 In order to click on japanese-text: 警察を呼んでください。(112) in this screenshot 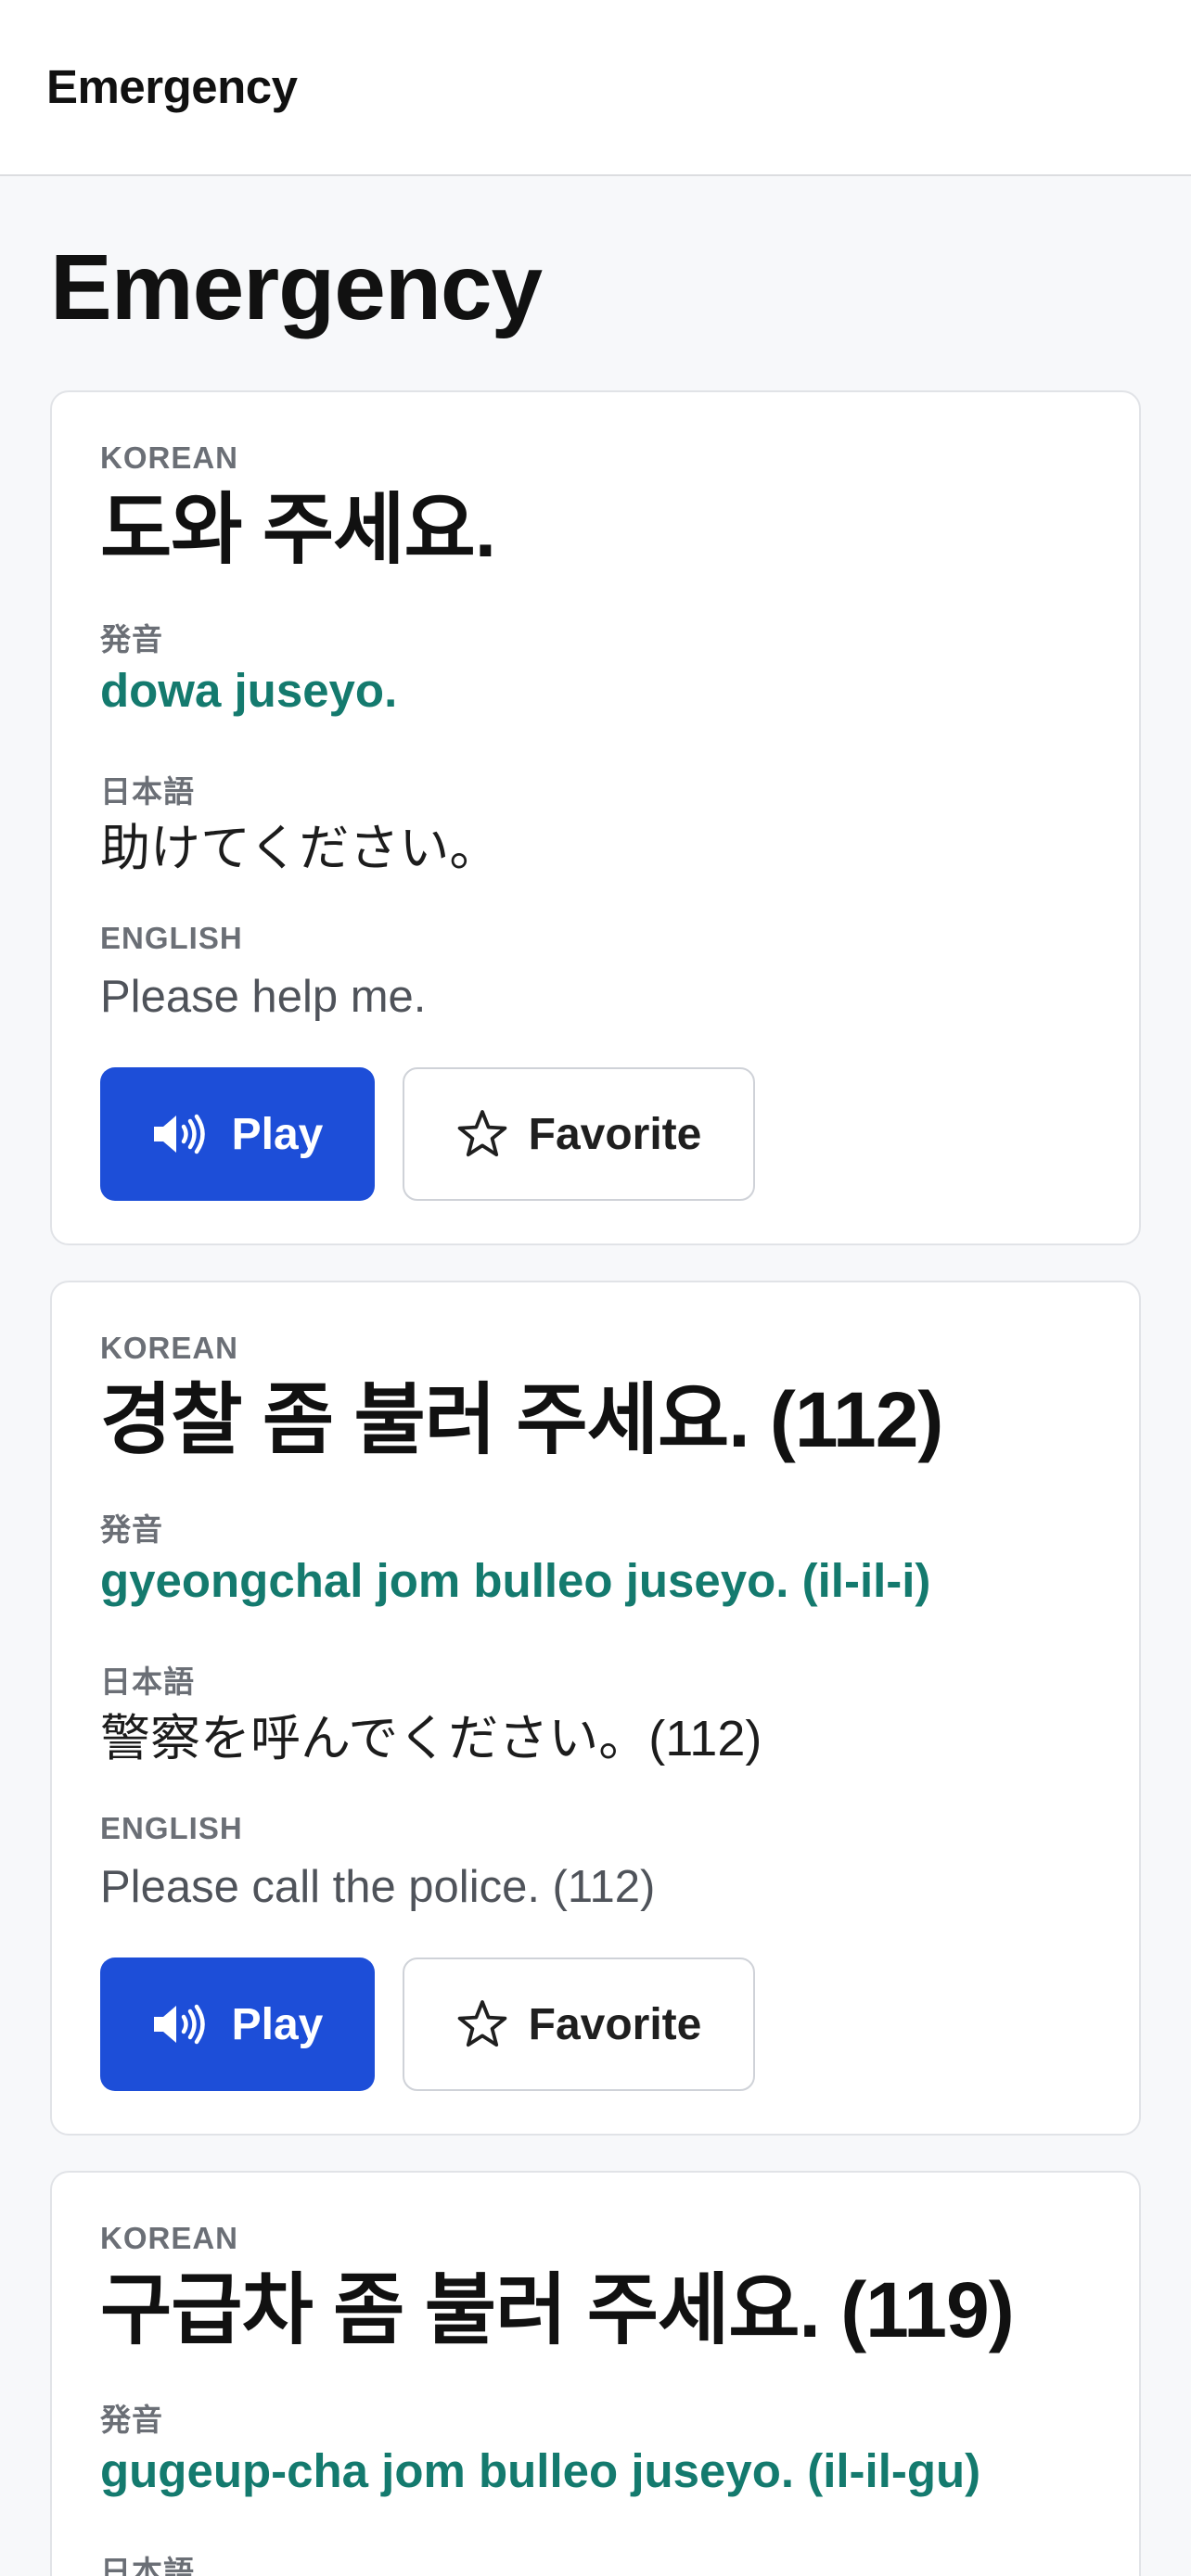, I will do `click(431, 1739)`.